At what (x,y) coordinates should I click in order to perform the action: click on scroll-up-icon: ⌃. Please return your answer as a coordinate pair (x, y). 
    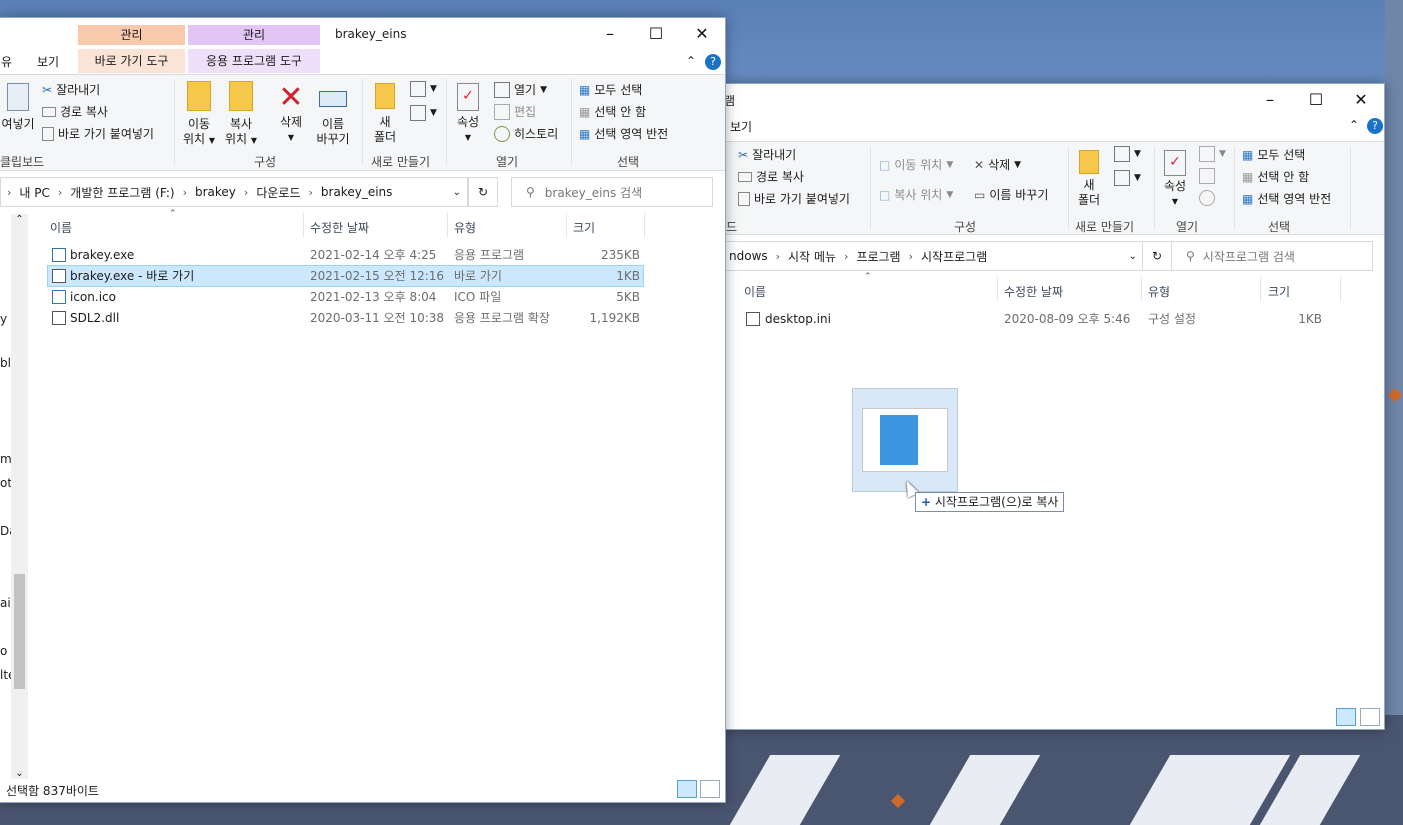
    Looking at the image, I should click on (19, 219).